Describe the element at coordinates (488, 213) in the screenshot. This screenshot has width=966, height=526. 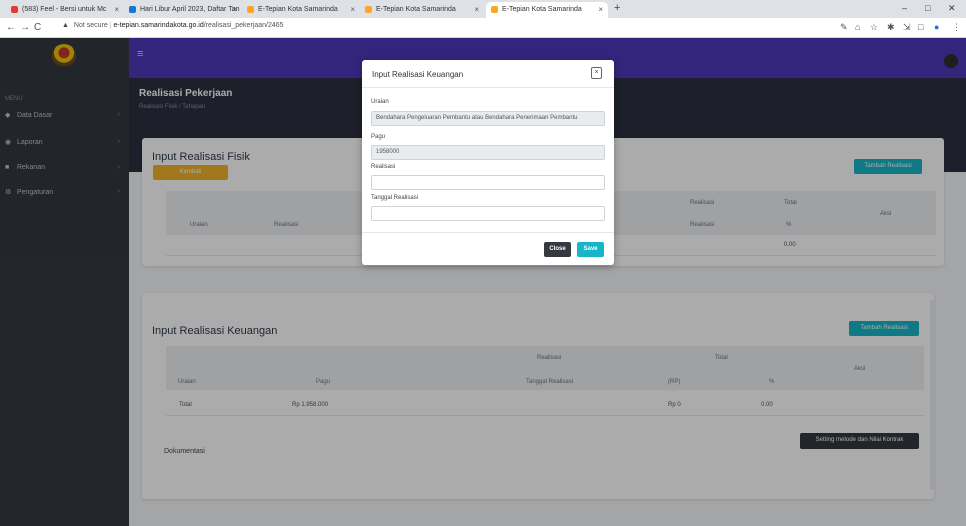
I see `tanggal-realisasi-input` at that location.